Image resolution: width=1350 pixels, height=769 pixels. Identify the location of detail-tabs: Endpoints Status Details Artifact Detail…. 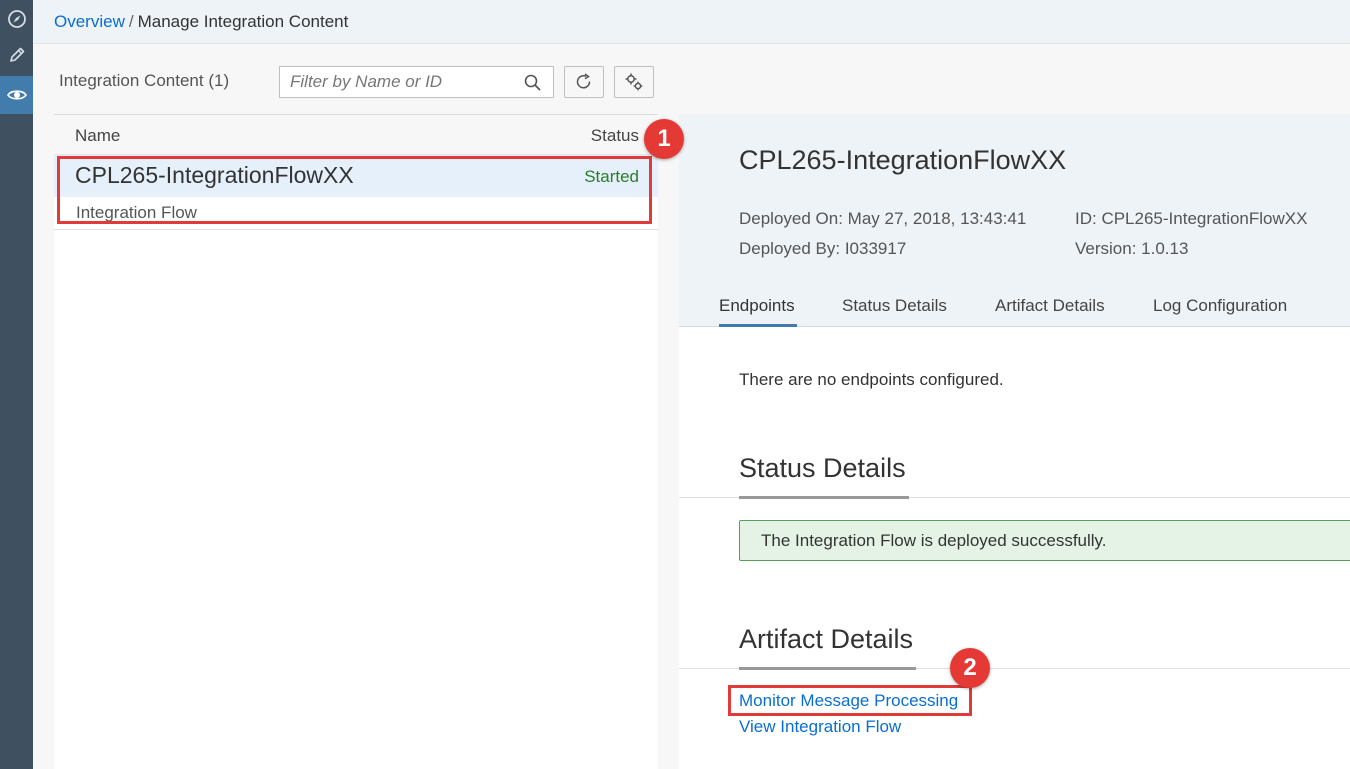
(1014, 308).